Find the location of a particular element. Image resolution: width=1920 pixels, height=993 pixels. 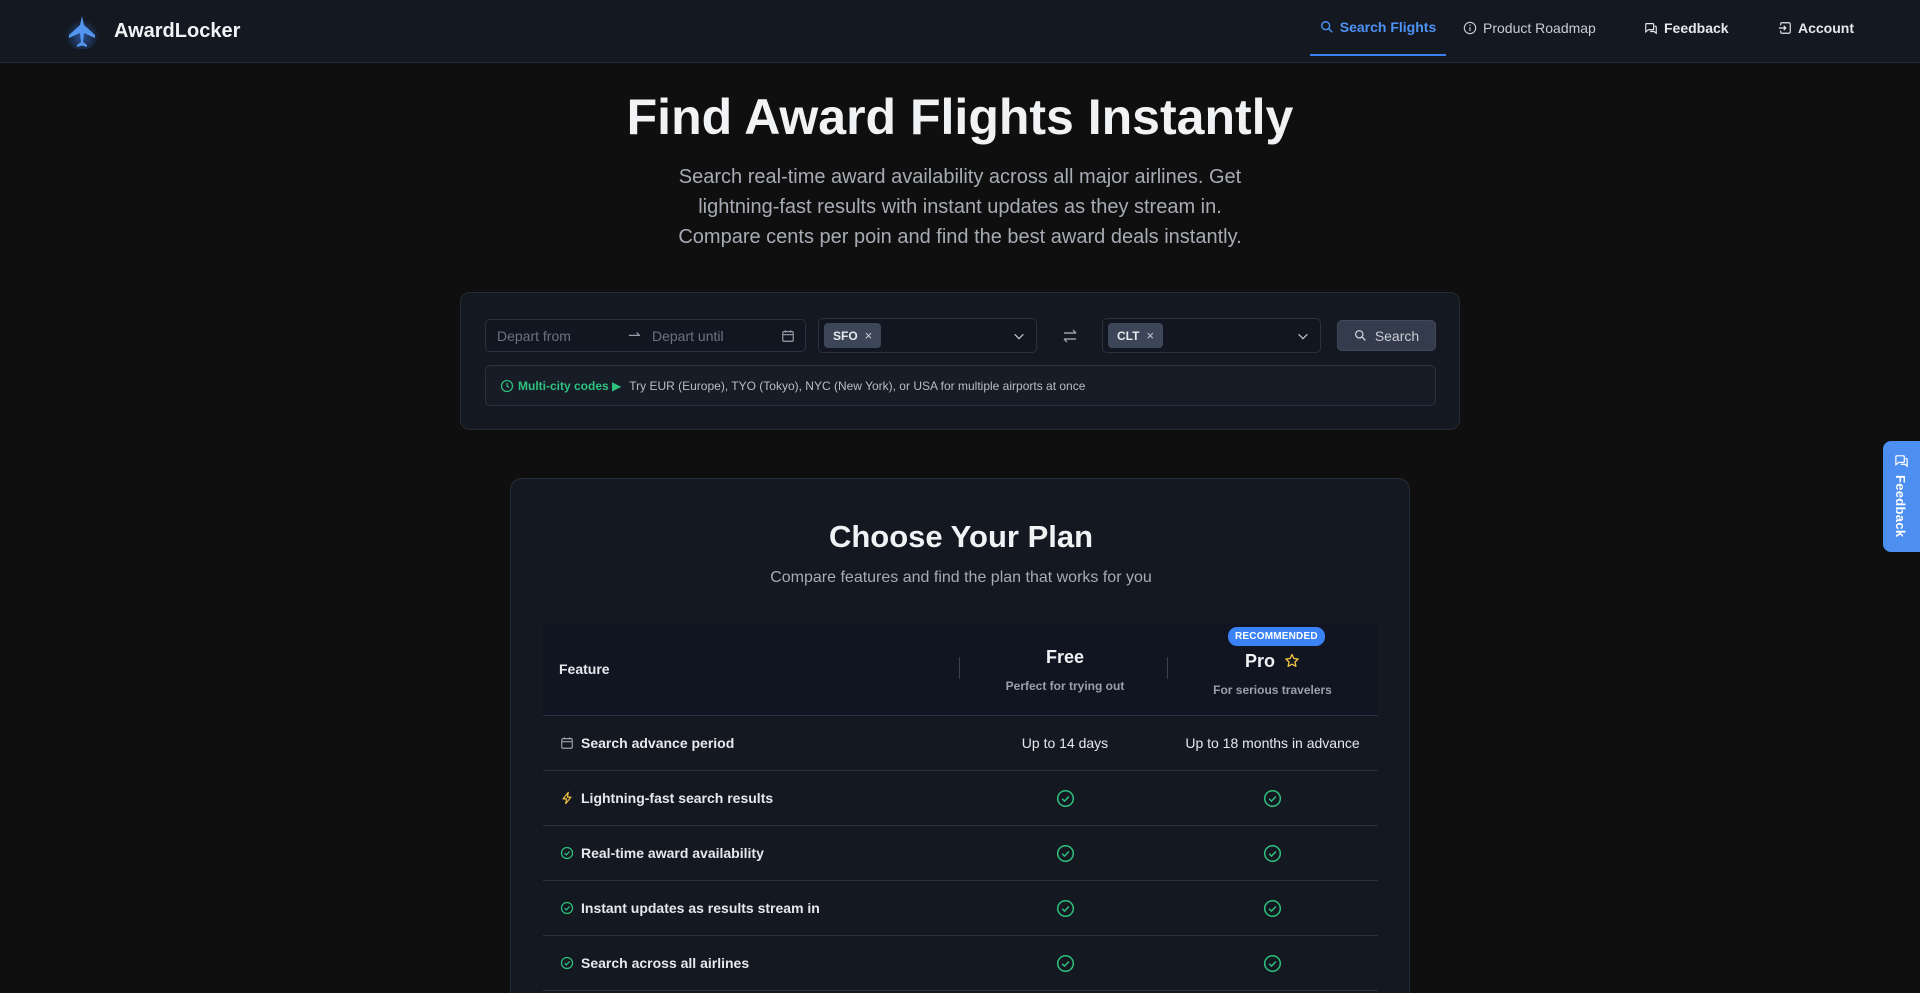

nav-product-roadmap-label: Product Roadmap is located at coordinates (1539, 28).